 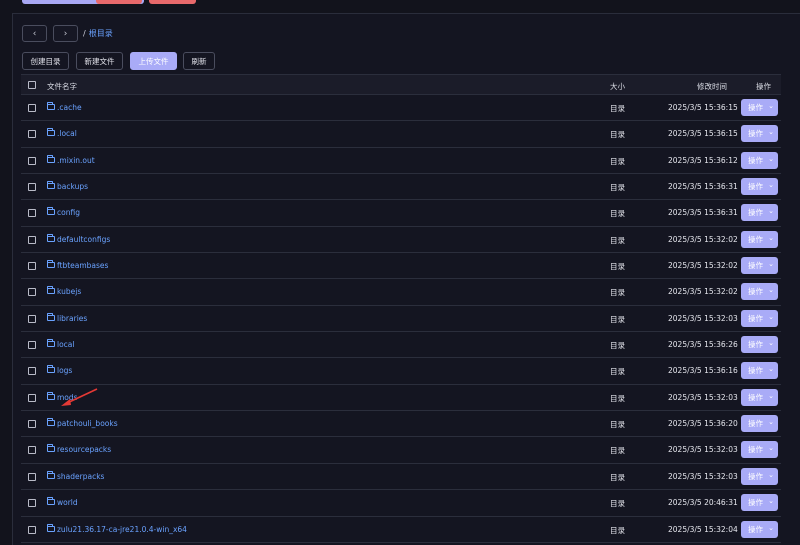 I want to click on file-name-link: libraries, so click(x=72, y=318).